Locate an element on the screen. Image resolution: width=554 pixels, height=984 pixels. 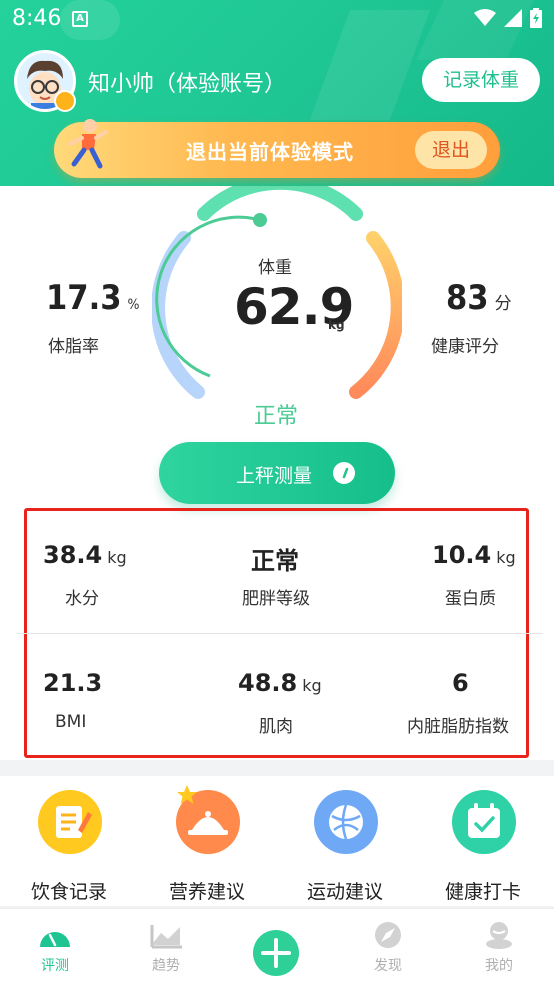
bmi-value: 21.3 is located at coordinates (73, 683).